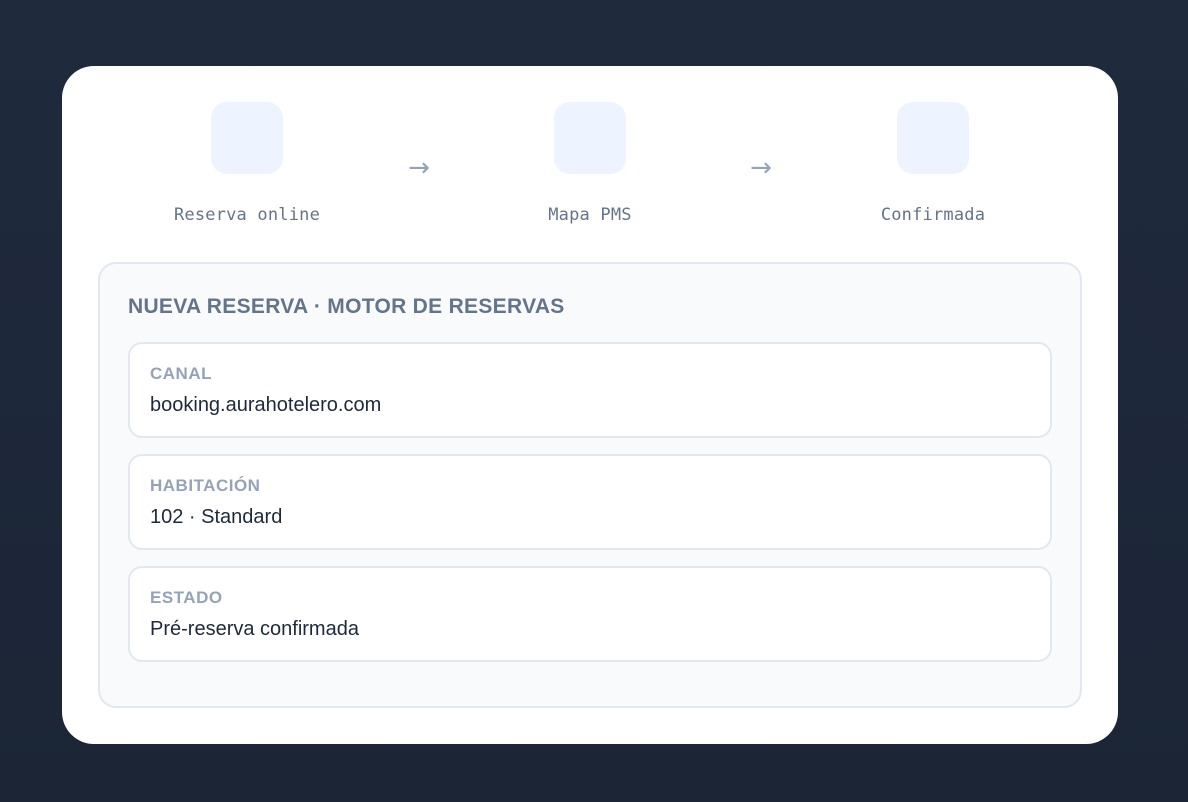 This screenshot has width=1188, height=802. I want to click on step-reserva-online: Reserva online, so click(247, 163).